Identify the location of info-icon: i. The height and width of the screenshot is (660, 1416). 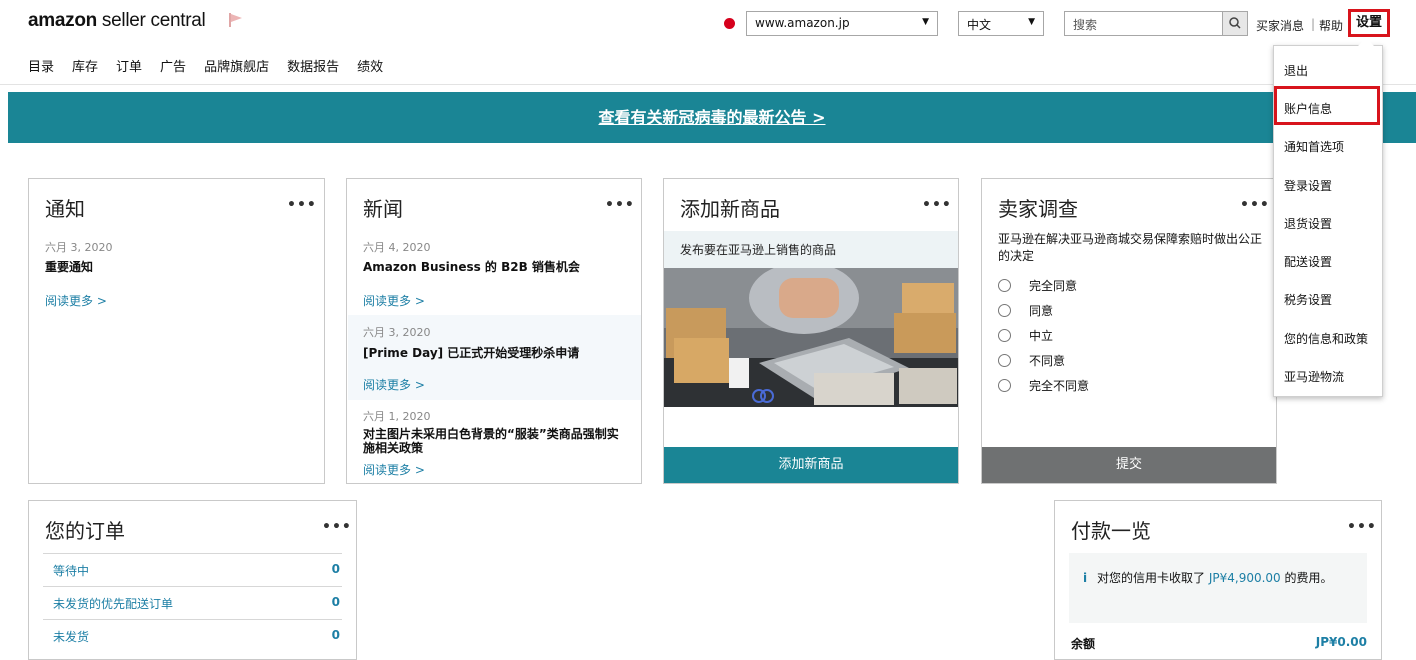
(1085, 578).